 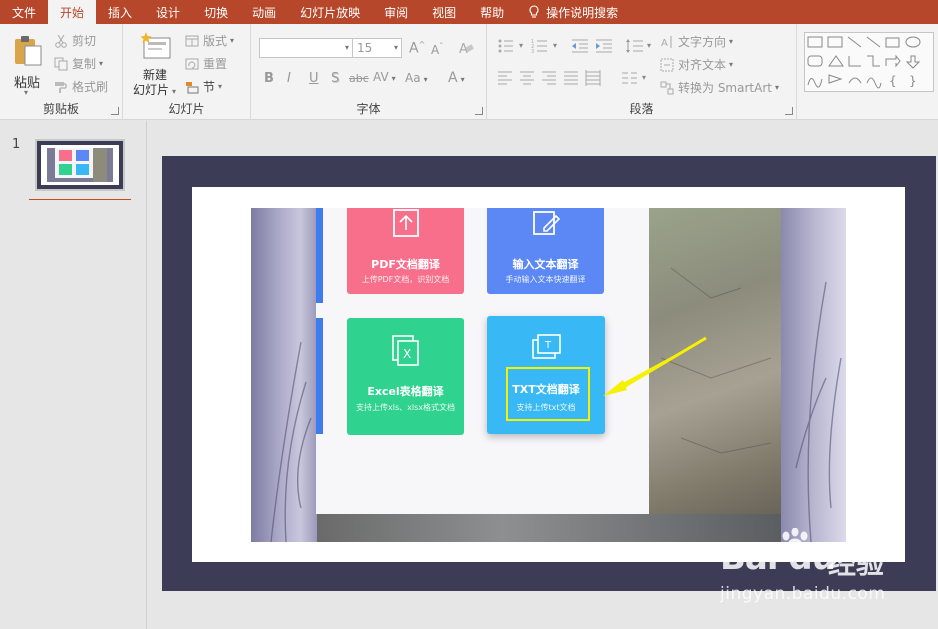 I want to click on change-case-button: Aa ▾, so click(x=416, y=78).